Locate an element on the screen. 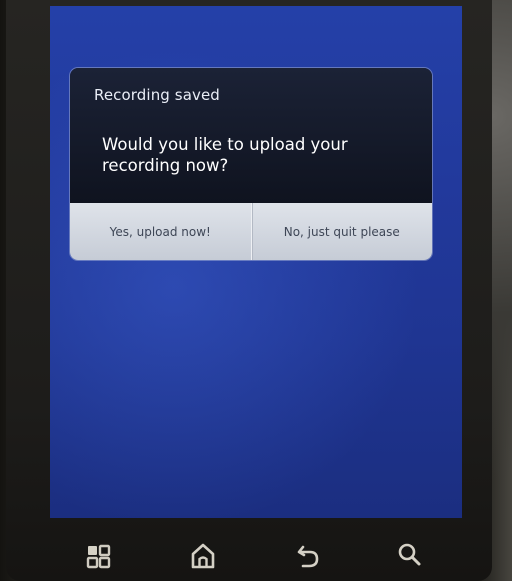 The image size is (512, 581). dialog-title: Recording saved is located at coordinates (157, 95).